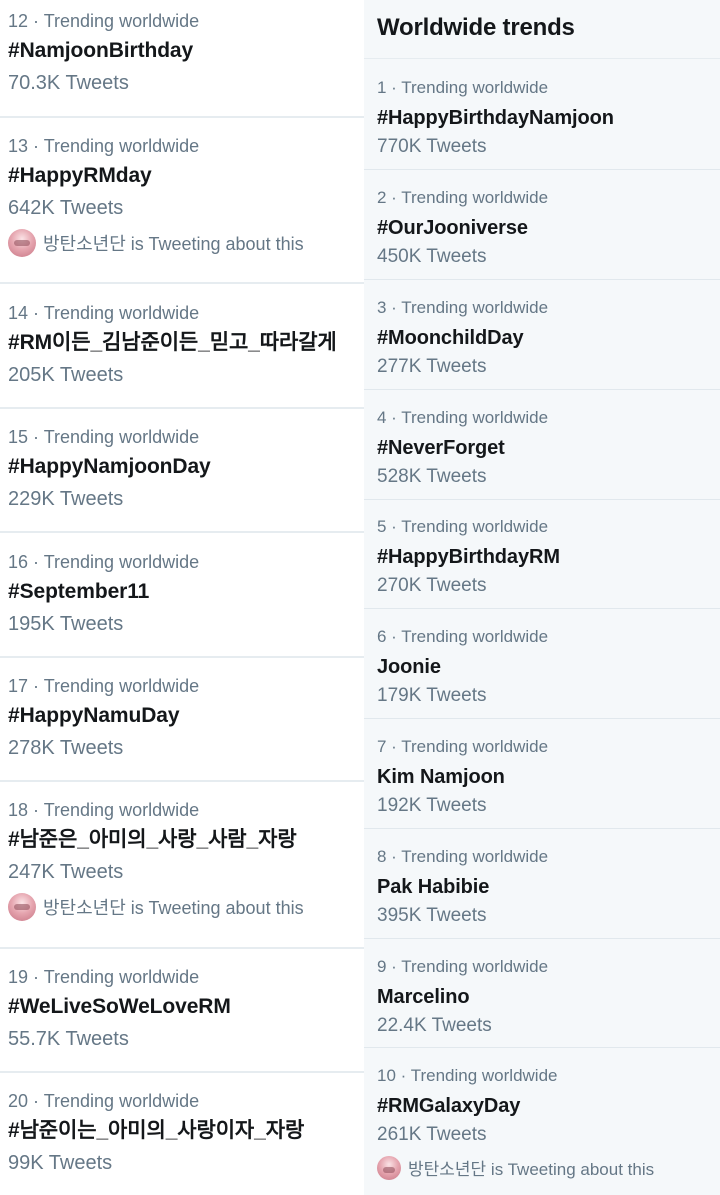  What do you see at coordinates (432, 1134) in the screenshot?
I see `trend-count: 261K Tweets` at bounding box center [432, 1134].